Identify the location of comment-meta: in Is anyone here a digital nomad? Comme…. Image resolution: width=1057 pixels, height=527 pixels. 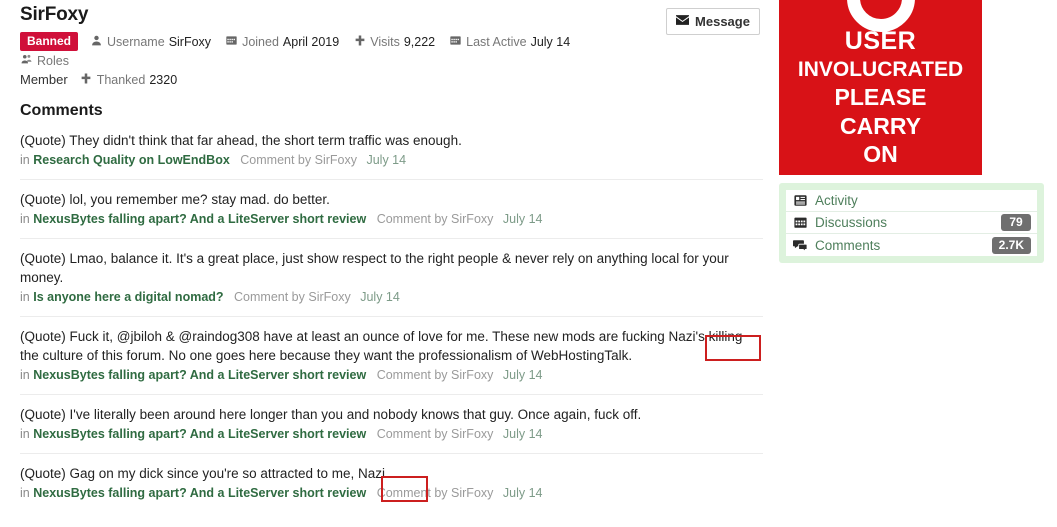
(391, 297).